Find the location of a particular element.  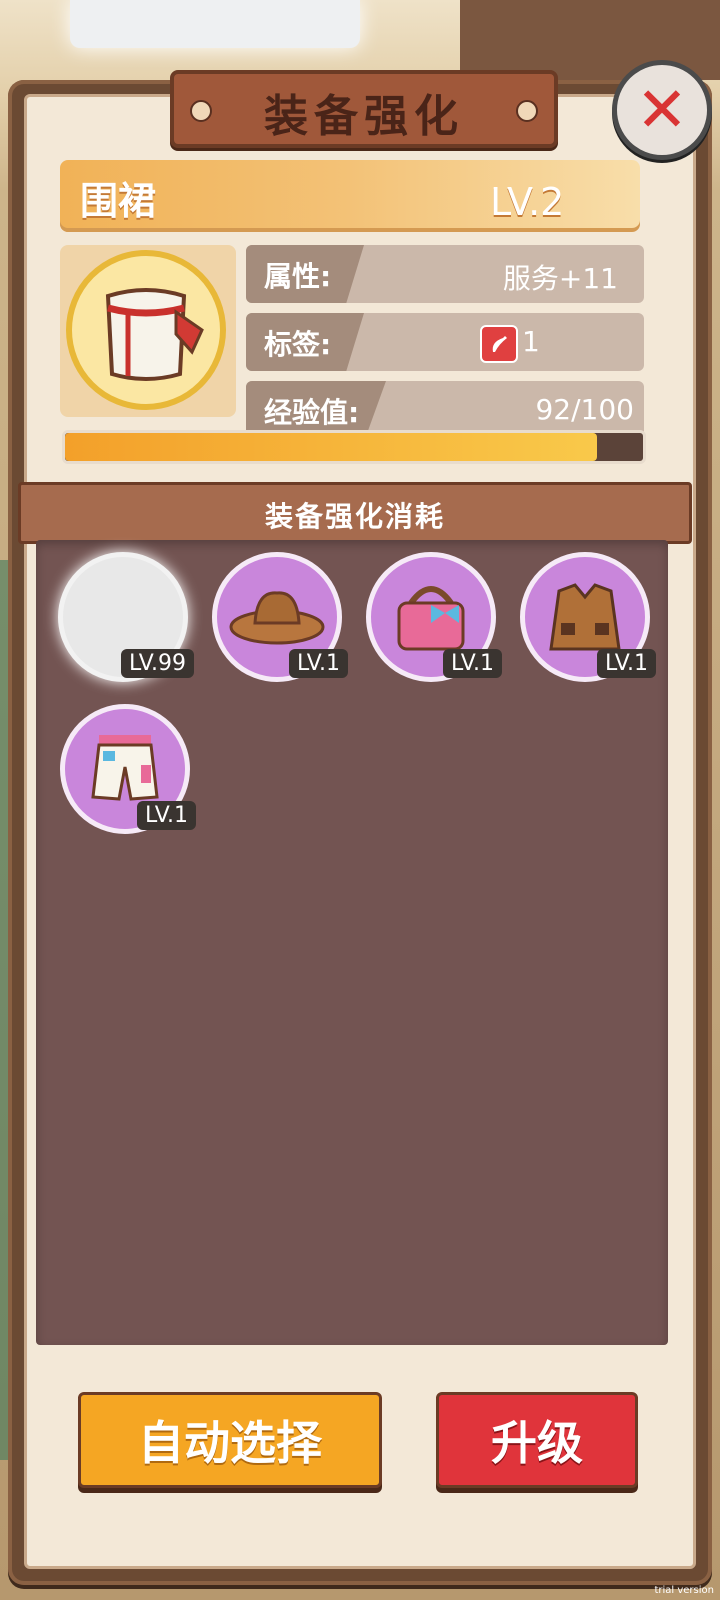

stat-label: 标签: is located at coordinates (298, 344).